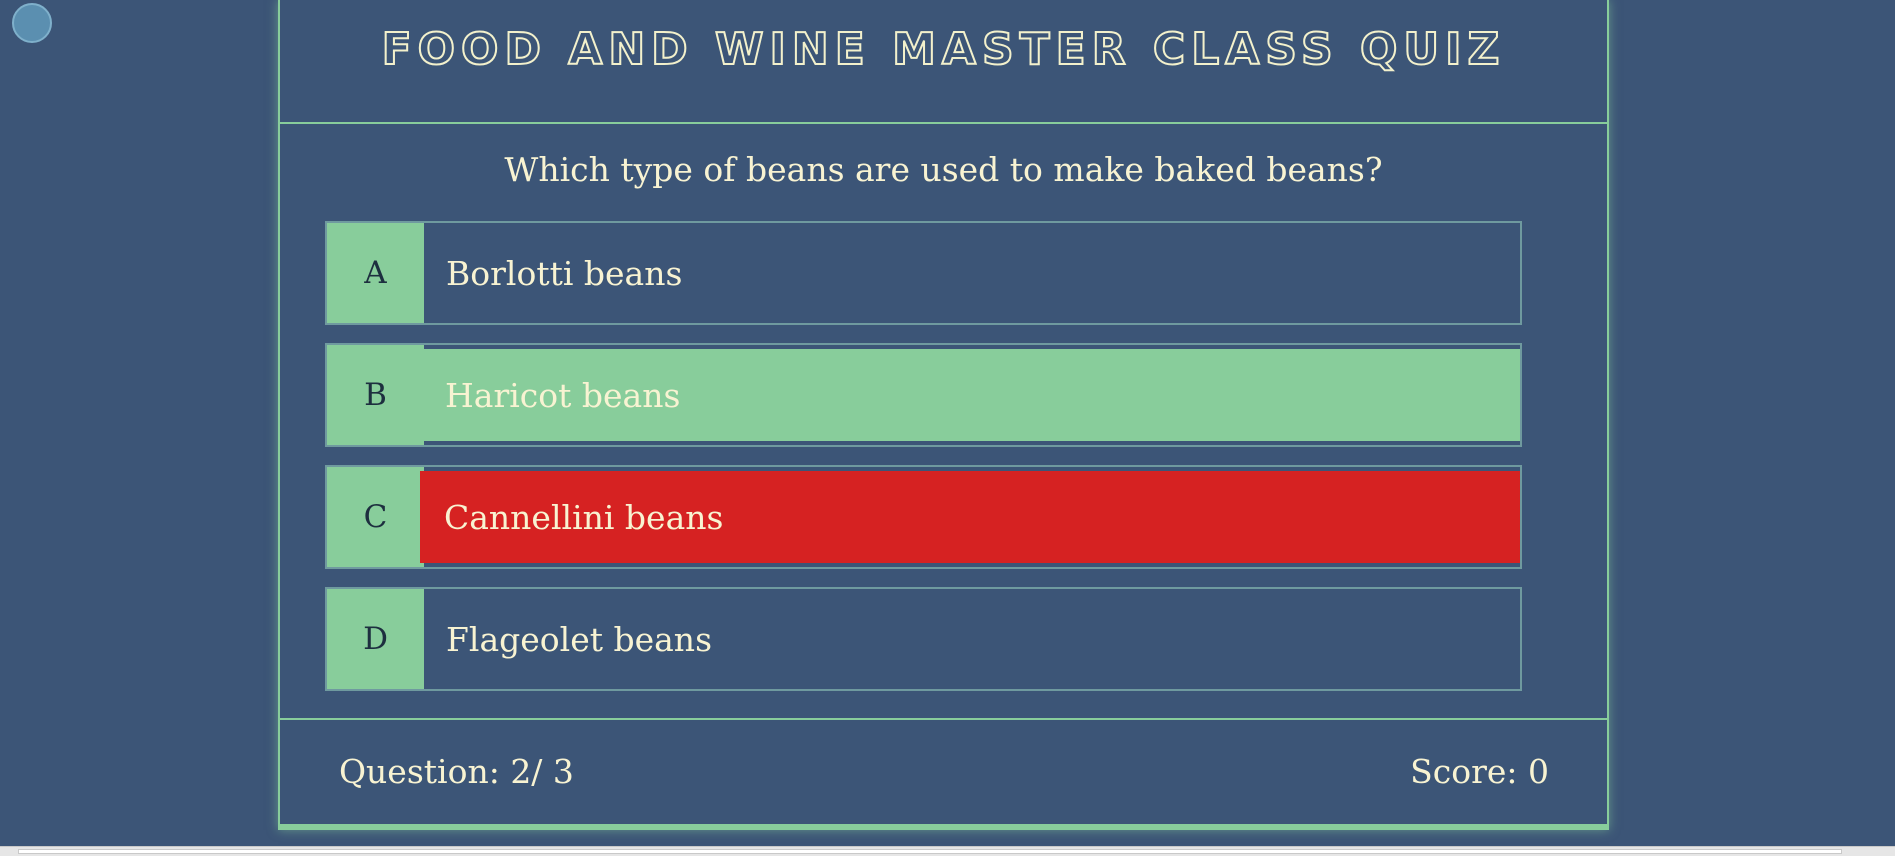 The image size is (1895, 856). I want to click on quiz-footer: Question: 2/ 3 Score: 0, so click(943, 771).